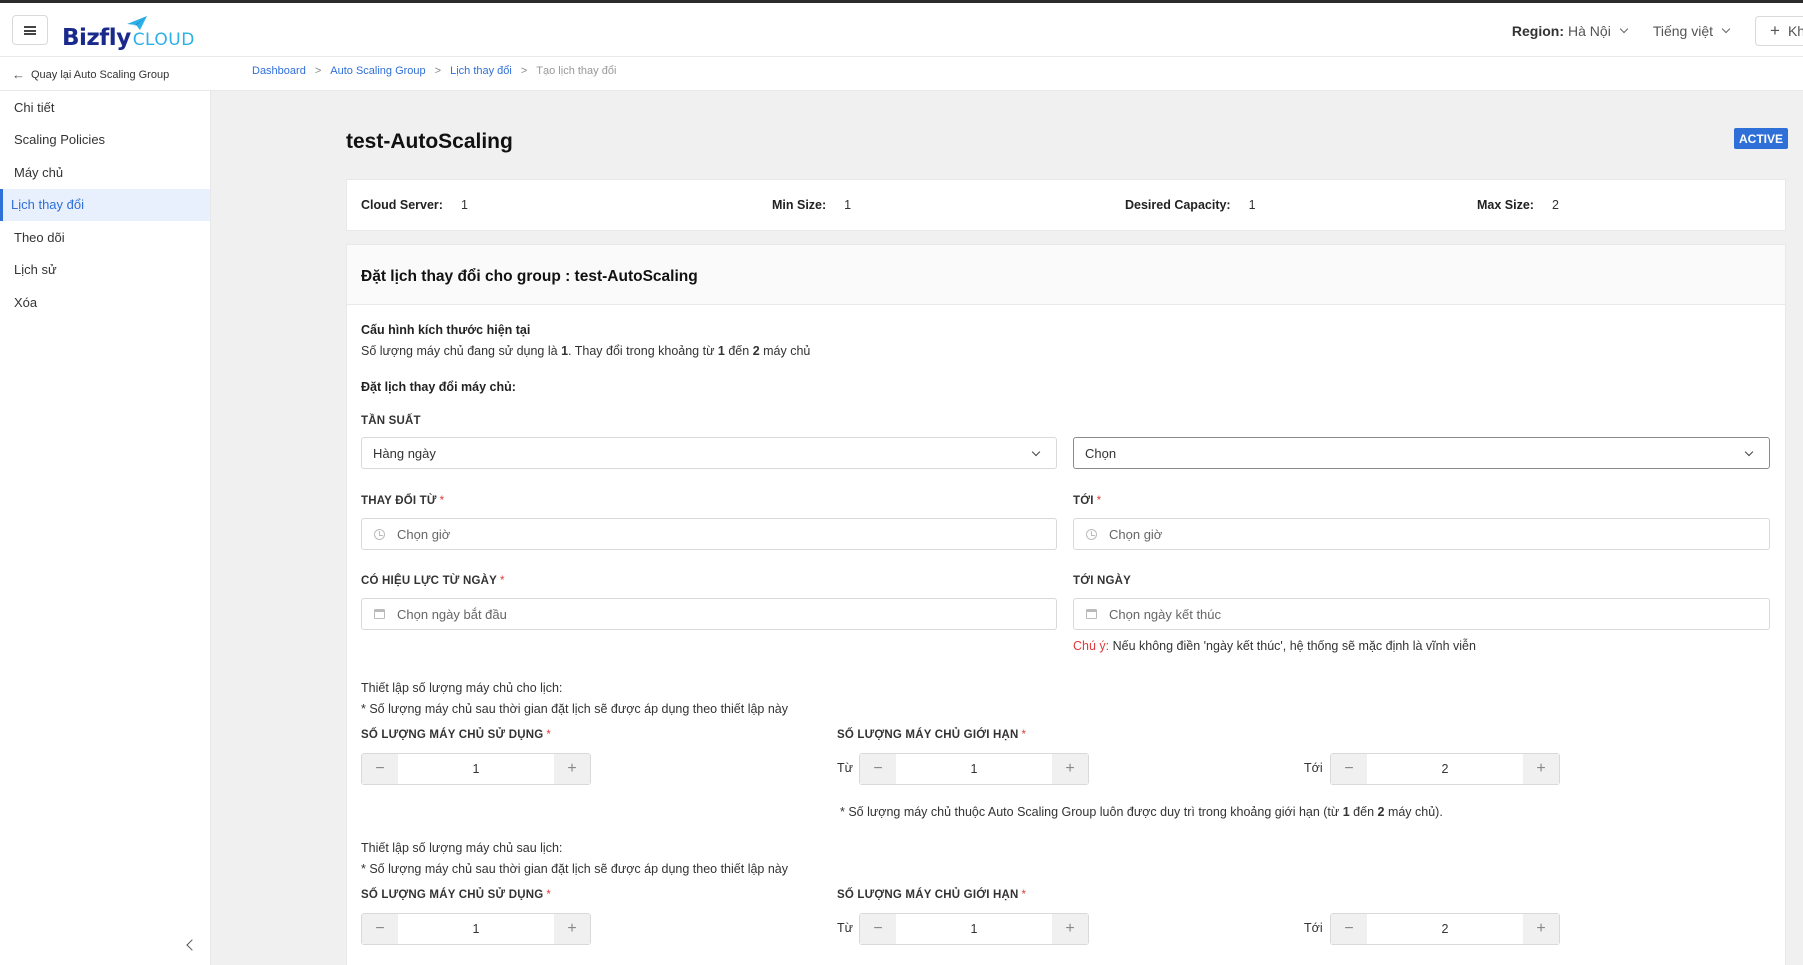 This screenshot has height=965, width=1803. I want to click on back-label: Quay lại Auto Scaling Group, so click(100, 74).